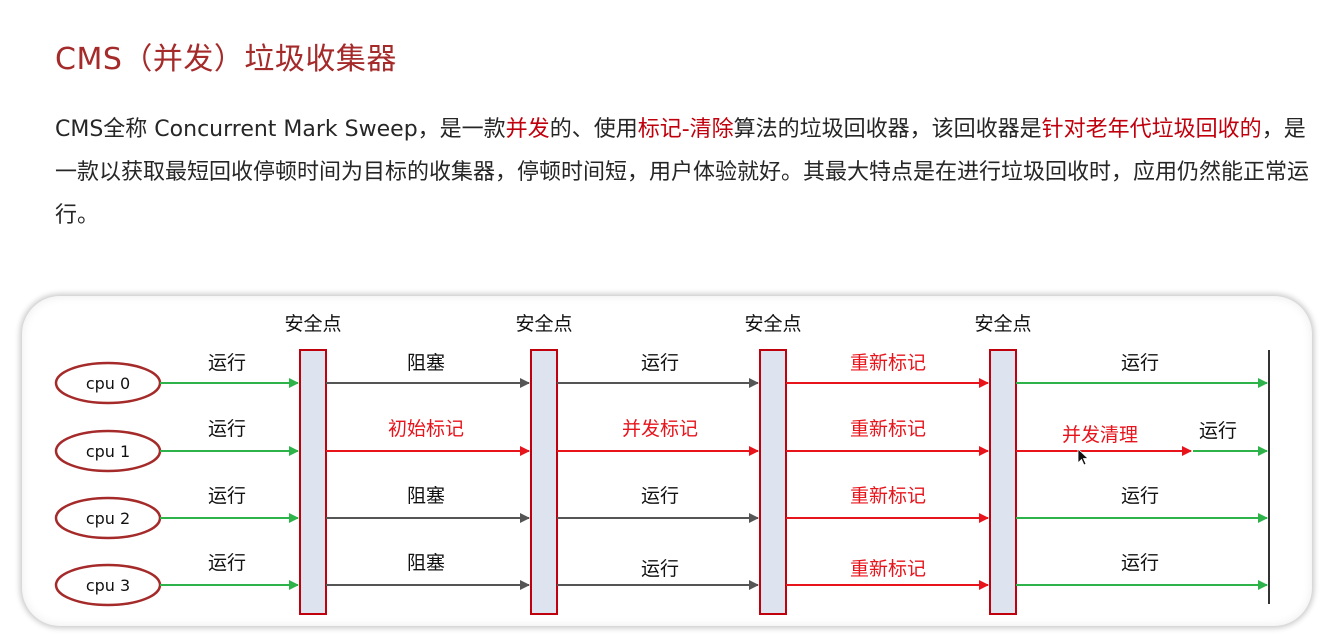 Image resolution: width=1331 pixels, height=639 pixels. What do you see at coordinates (108, 518) in the screenshot?
I see `cpu-label: cpu 2` at bounding box center [108, 518].